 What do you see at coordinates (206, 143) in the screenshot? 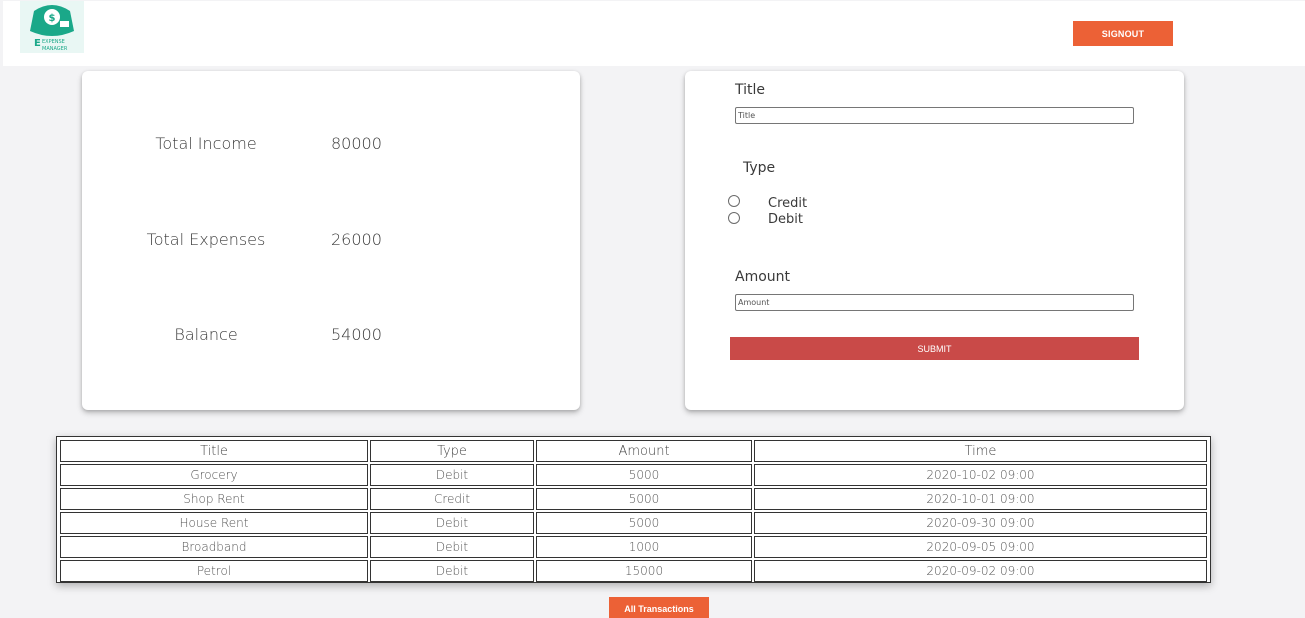
I see `total-income-label: Total Income` at bounding box center [206, 143].